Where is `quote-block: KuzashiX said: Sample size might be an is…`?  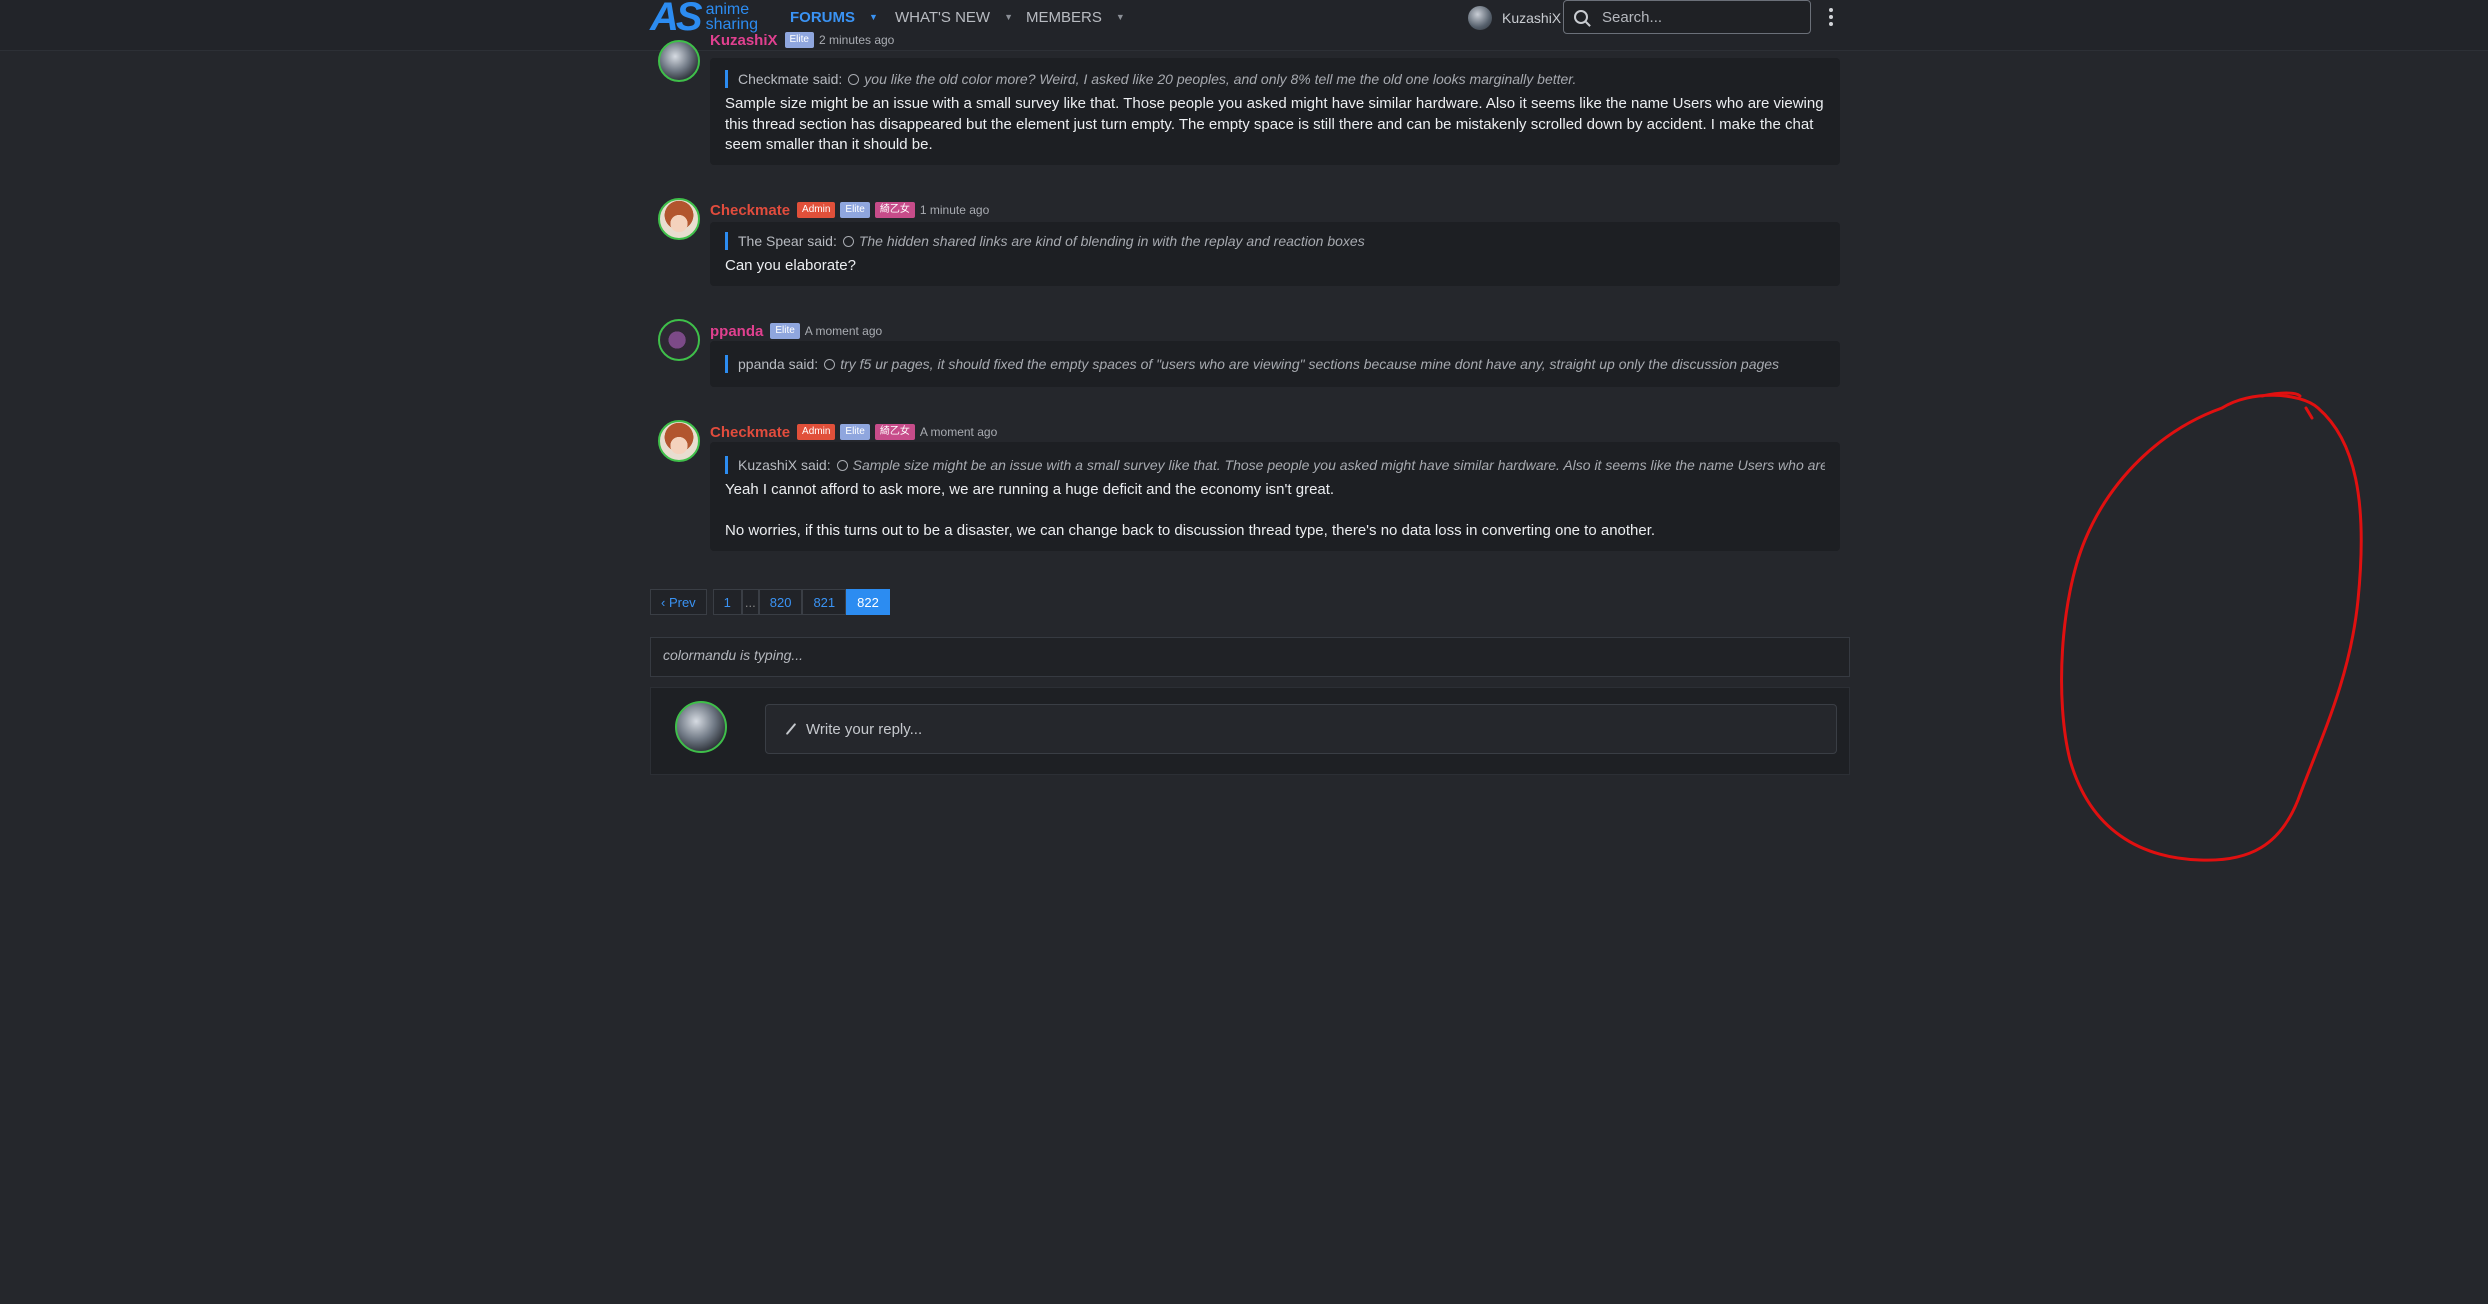 quote-block: KuzashiX said: Sample size might be an is… is located at coordinates (1275, 465).